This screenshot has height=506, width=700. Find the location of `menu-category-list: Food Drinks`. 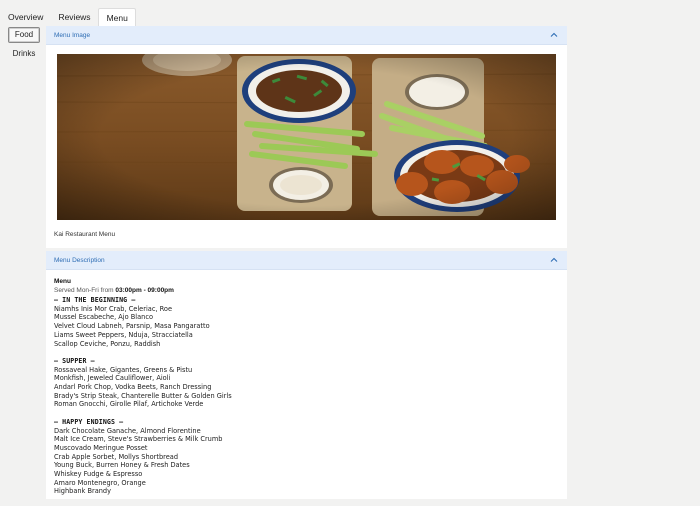

menu-category-list: Food Drinks is located at coordinates (25, 47).